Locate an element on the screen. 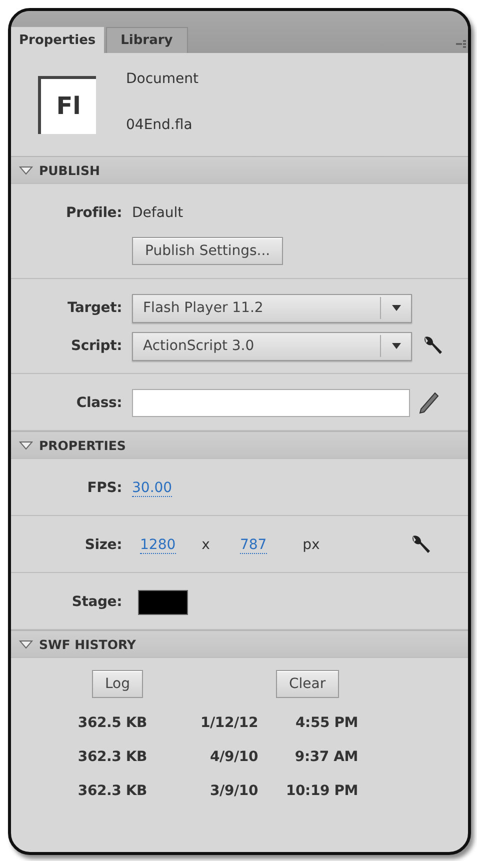 This screenshot has width=477, height=861. file-name: 04End.fla is located at coordinates (160, 124).